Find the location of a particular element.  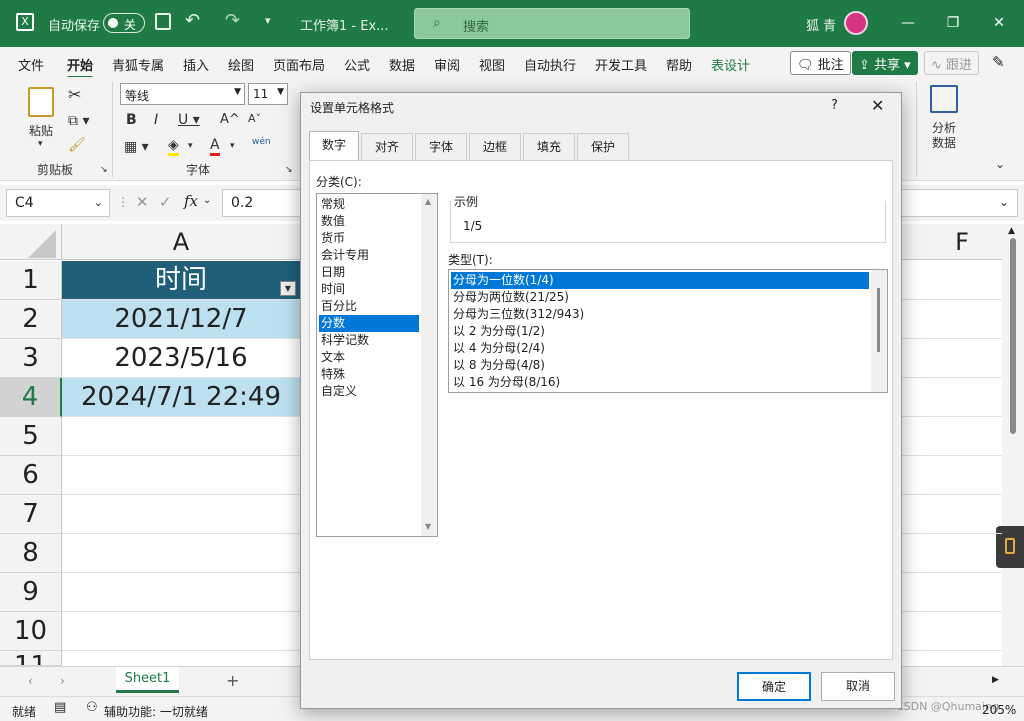

menu-home: 开始 is located at coordinates (80, 67).